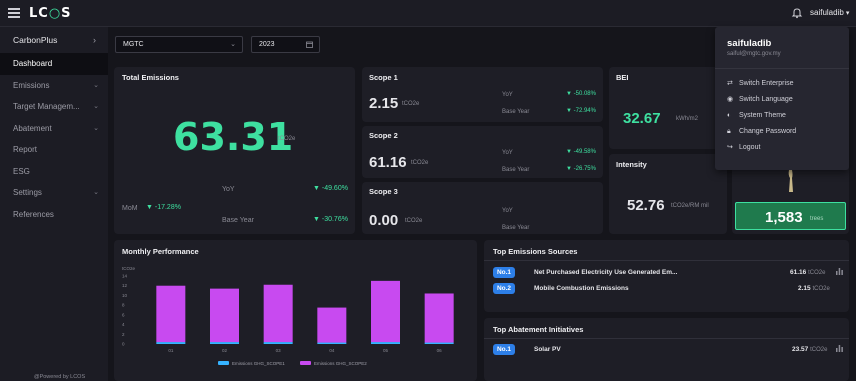 Image resolution: width=856 pixels, height=381 pixels. Describe the element at coordinates (54, 64) in the screenshot. I see `sidebar-item-dashboard: Dashboard` at that location.